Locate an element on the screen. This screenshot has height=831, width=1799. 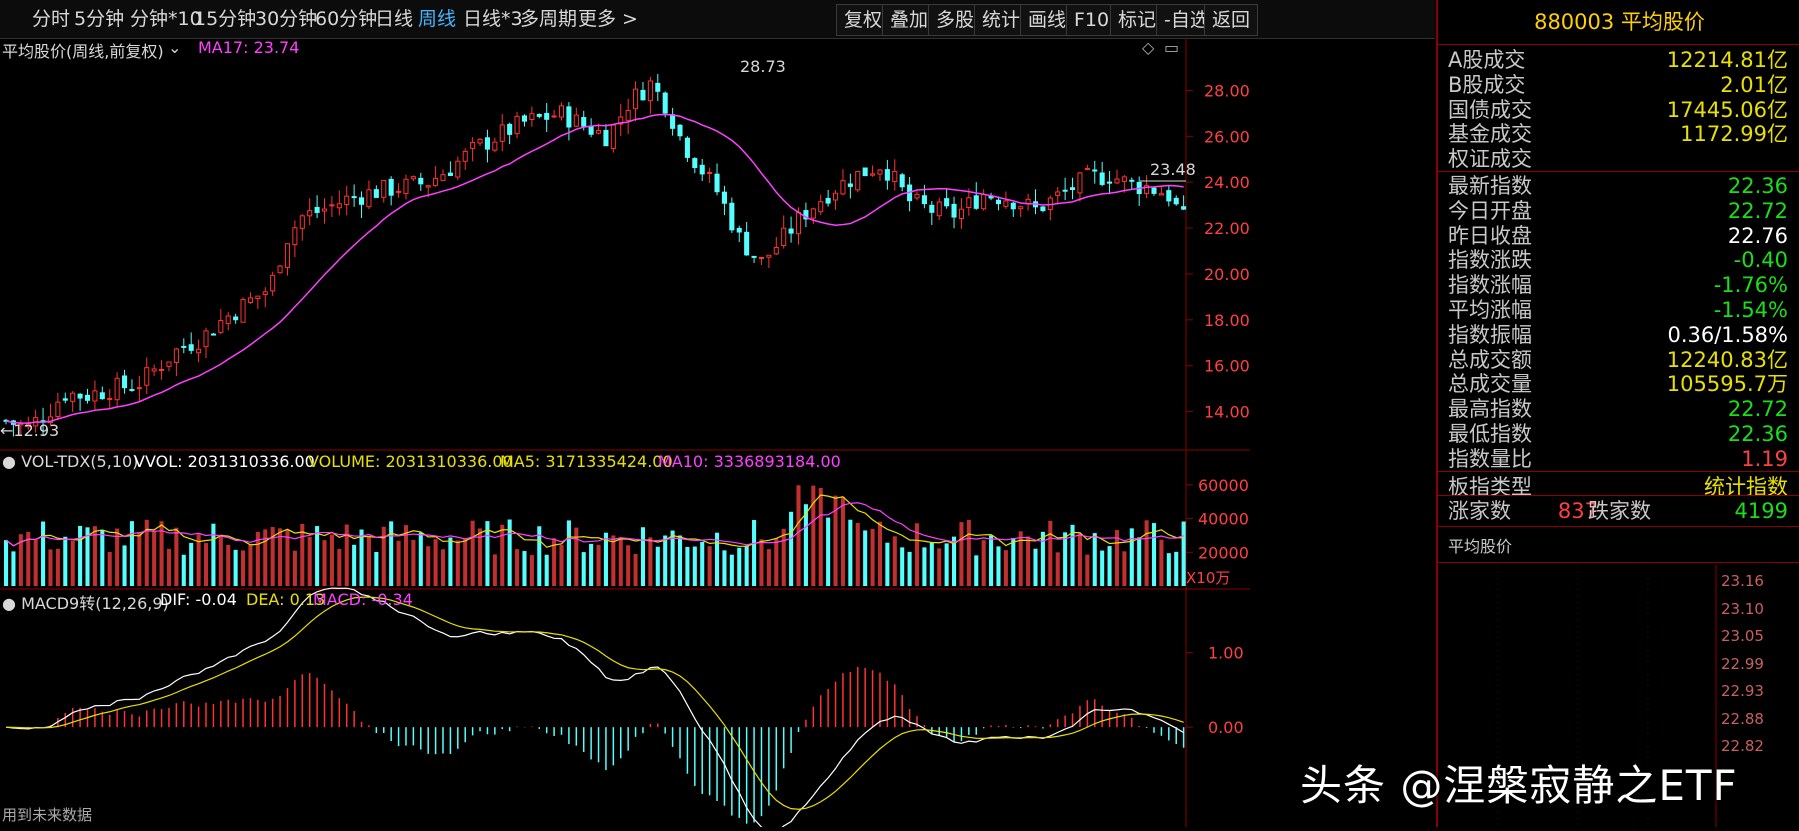
vol-ma10-line is located at coordinates (594, 524).